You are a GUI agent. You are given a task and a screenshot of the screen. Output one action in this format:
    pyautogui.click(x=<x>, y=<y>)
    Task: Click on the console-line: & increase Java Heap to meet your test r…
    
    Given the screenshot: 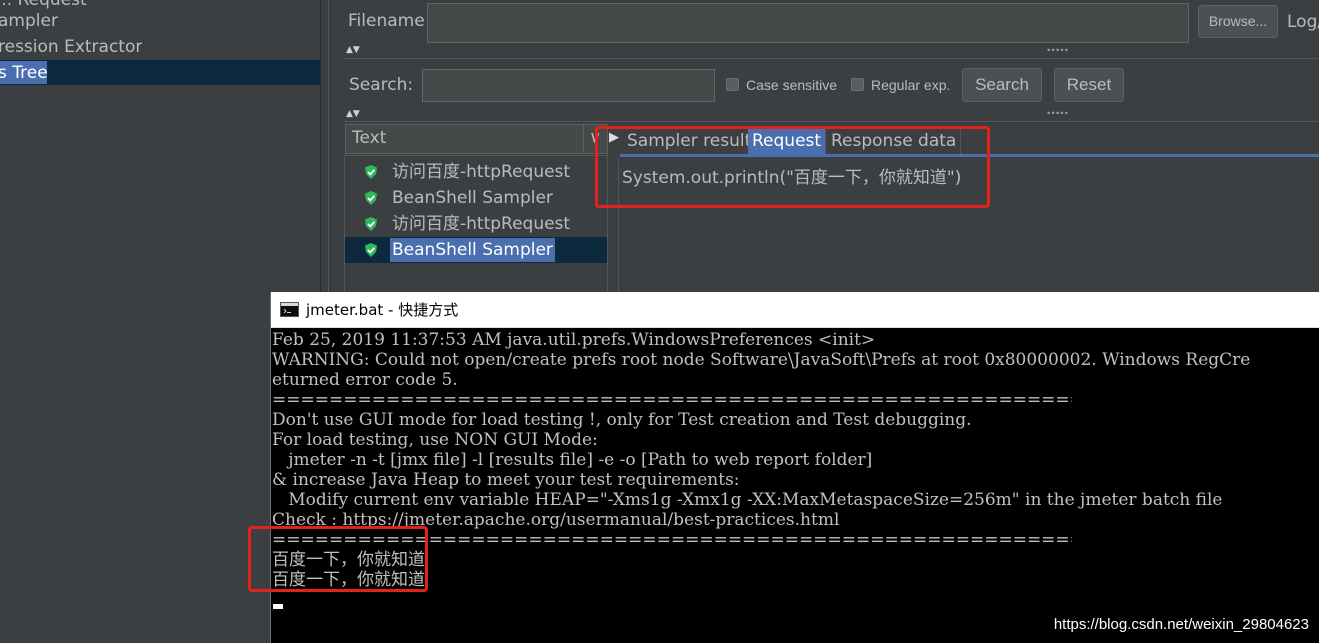 What is the action you would take?
    pyautogui.click(x=506, y=480)
    